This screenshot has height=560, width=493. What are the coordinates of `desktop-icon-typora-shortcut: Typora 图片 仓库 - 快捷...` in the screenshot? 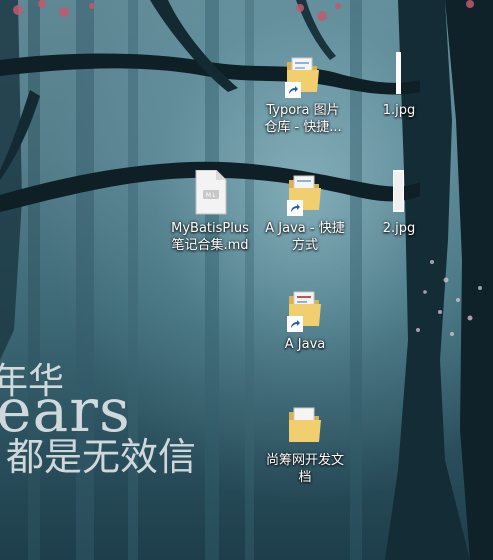 It's located at (303, 94).